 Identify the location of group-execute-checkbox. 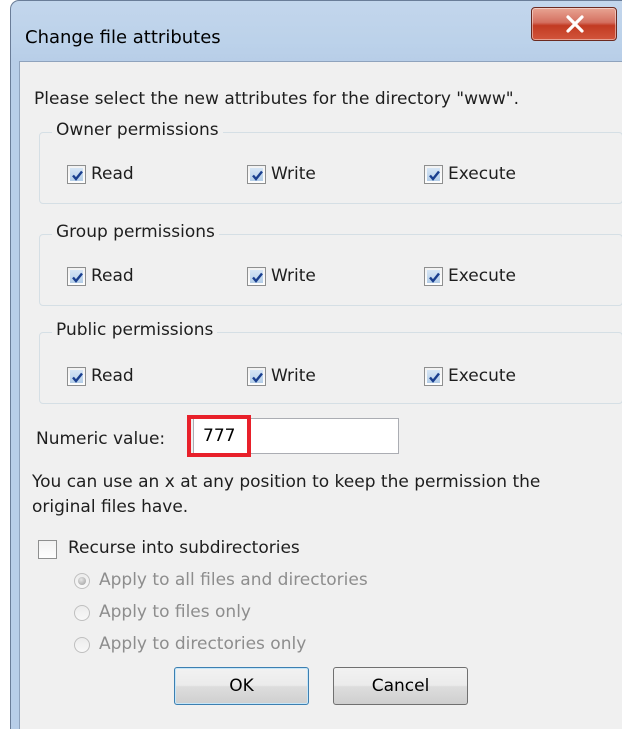
(433, 276).